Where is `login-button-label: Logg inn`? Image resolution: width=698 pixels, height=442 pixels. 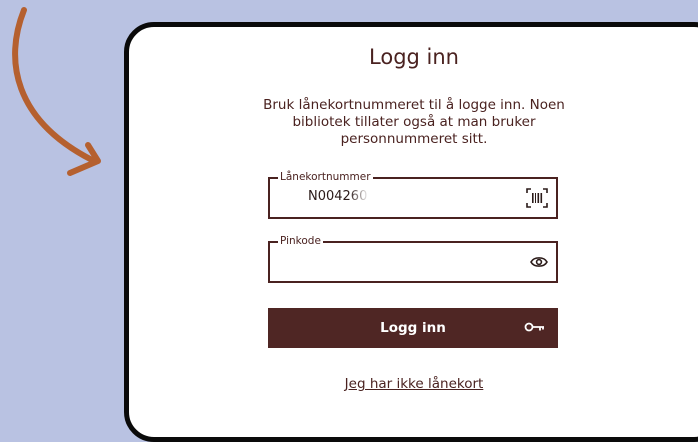
login-button-label: Logg inn is located at coordinates (413, 328).